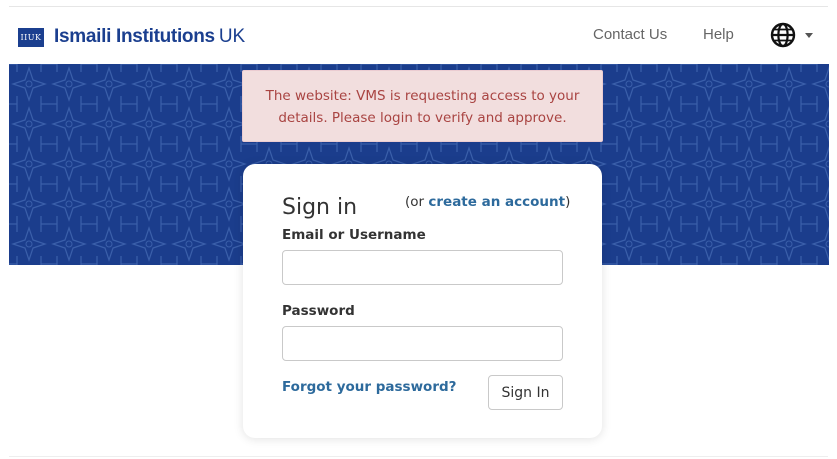  Describe the element at coordinates (417, 202) in the screenshot. I see `create-prefix: (or` at that location.